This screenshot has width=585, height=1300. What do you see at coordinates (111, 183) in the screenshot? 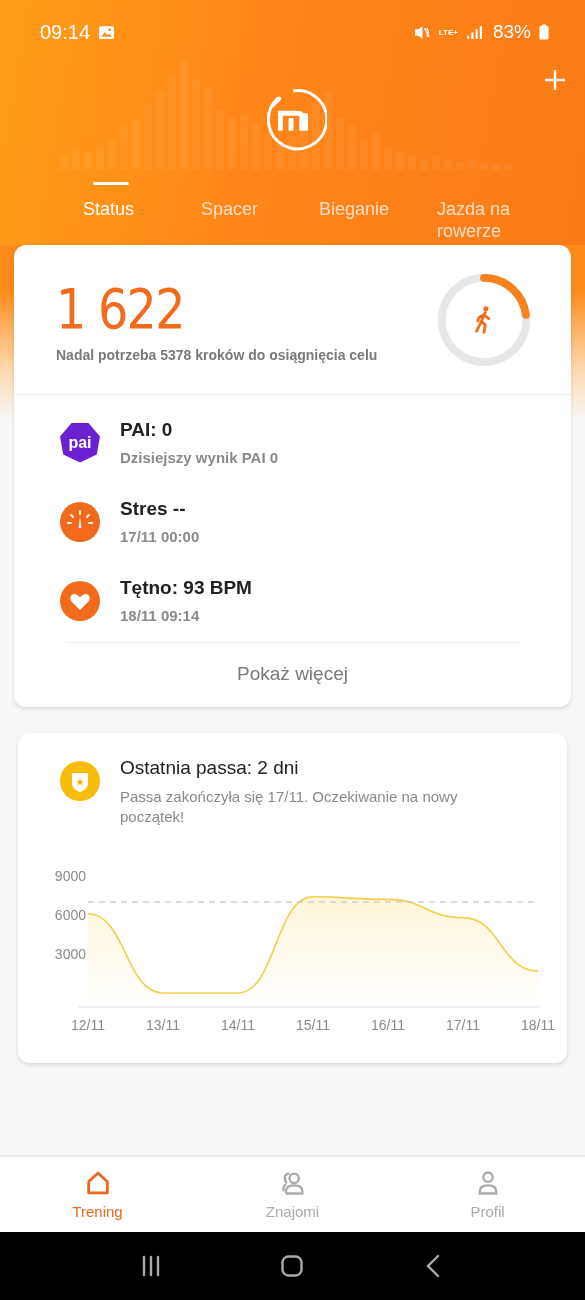
I see `tab-indicator` at bounding box center [111, 183].